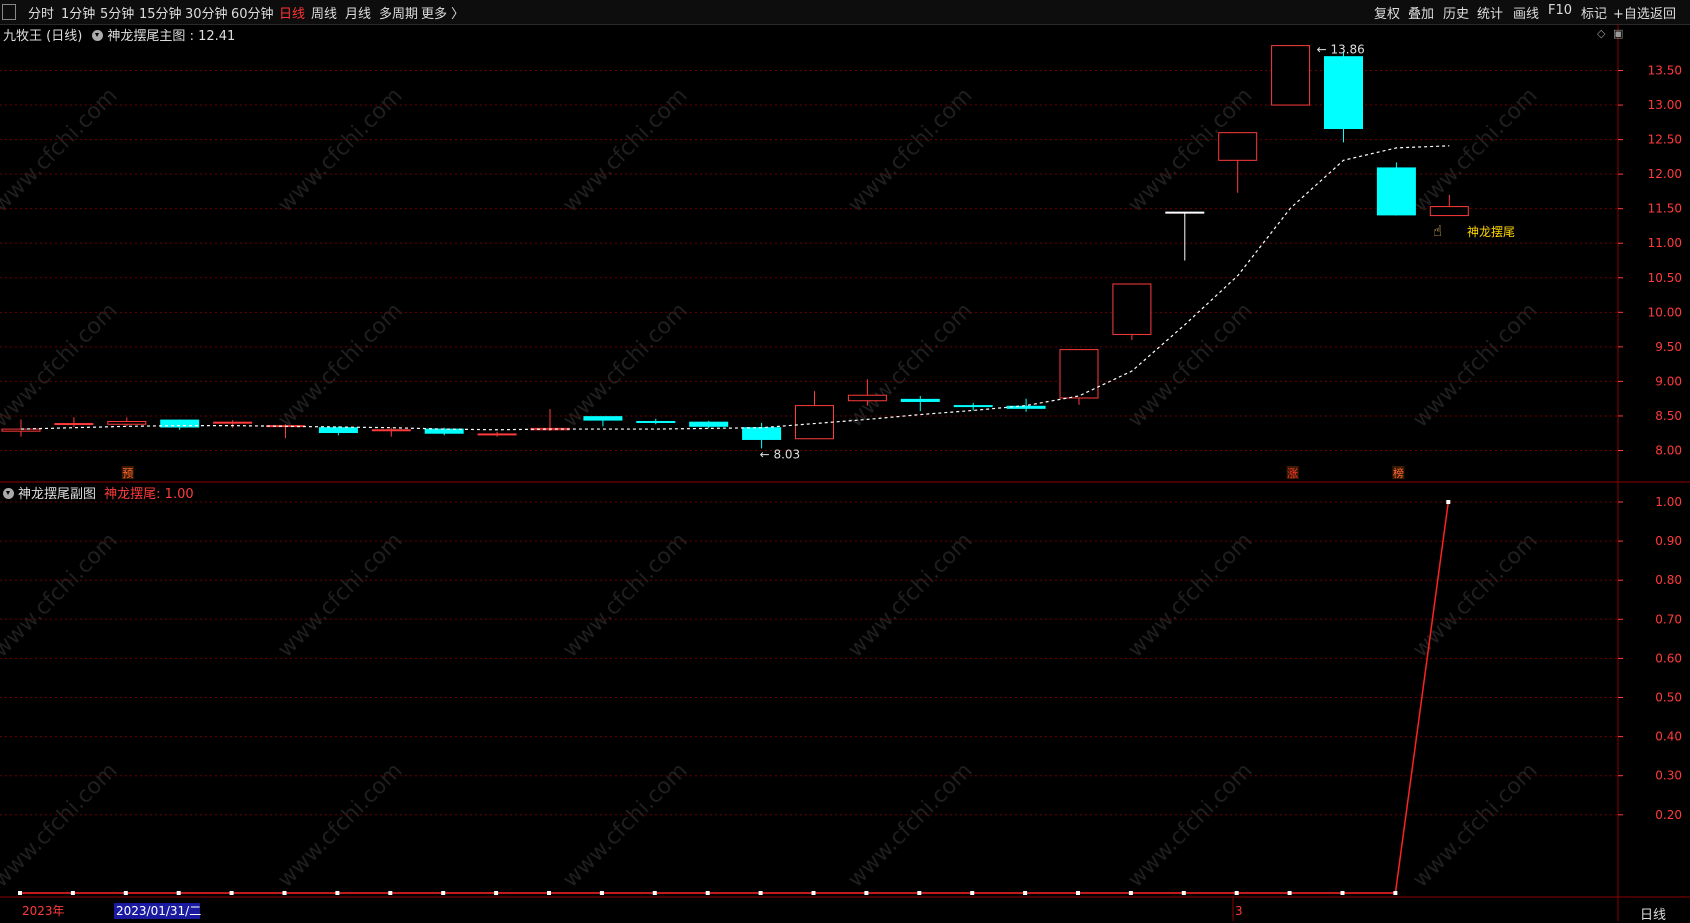 This screenshot has width=1690, height=923. What do you see at coordinates (1668, 416) in the screenshot?
I see `y-tick-label: 8.50` at bounding box center [1668, 416].